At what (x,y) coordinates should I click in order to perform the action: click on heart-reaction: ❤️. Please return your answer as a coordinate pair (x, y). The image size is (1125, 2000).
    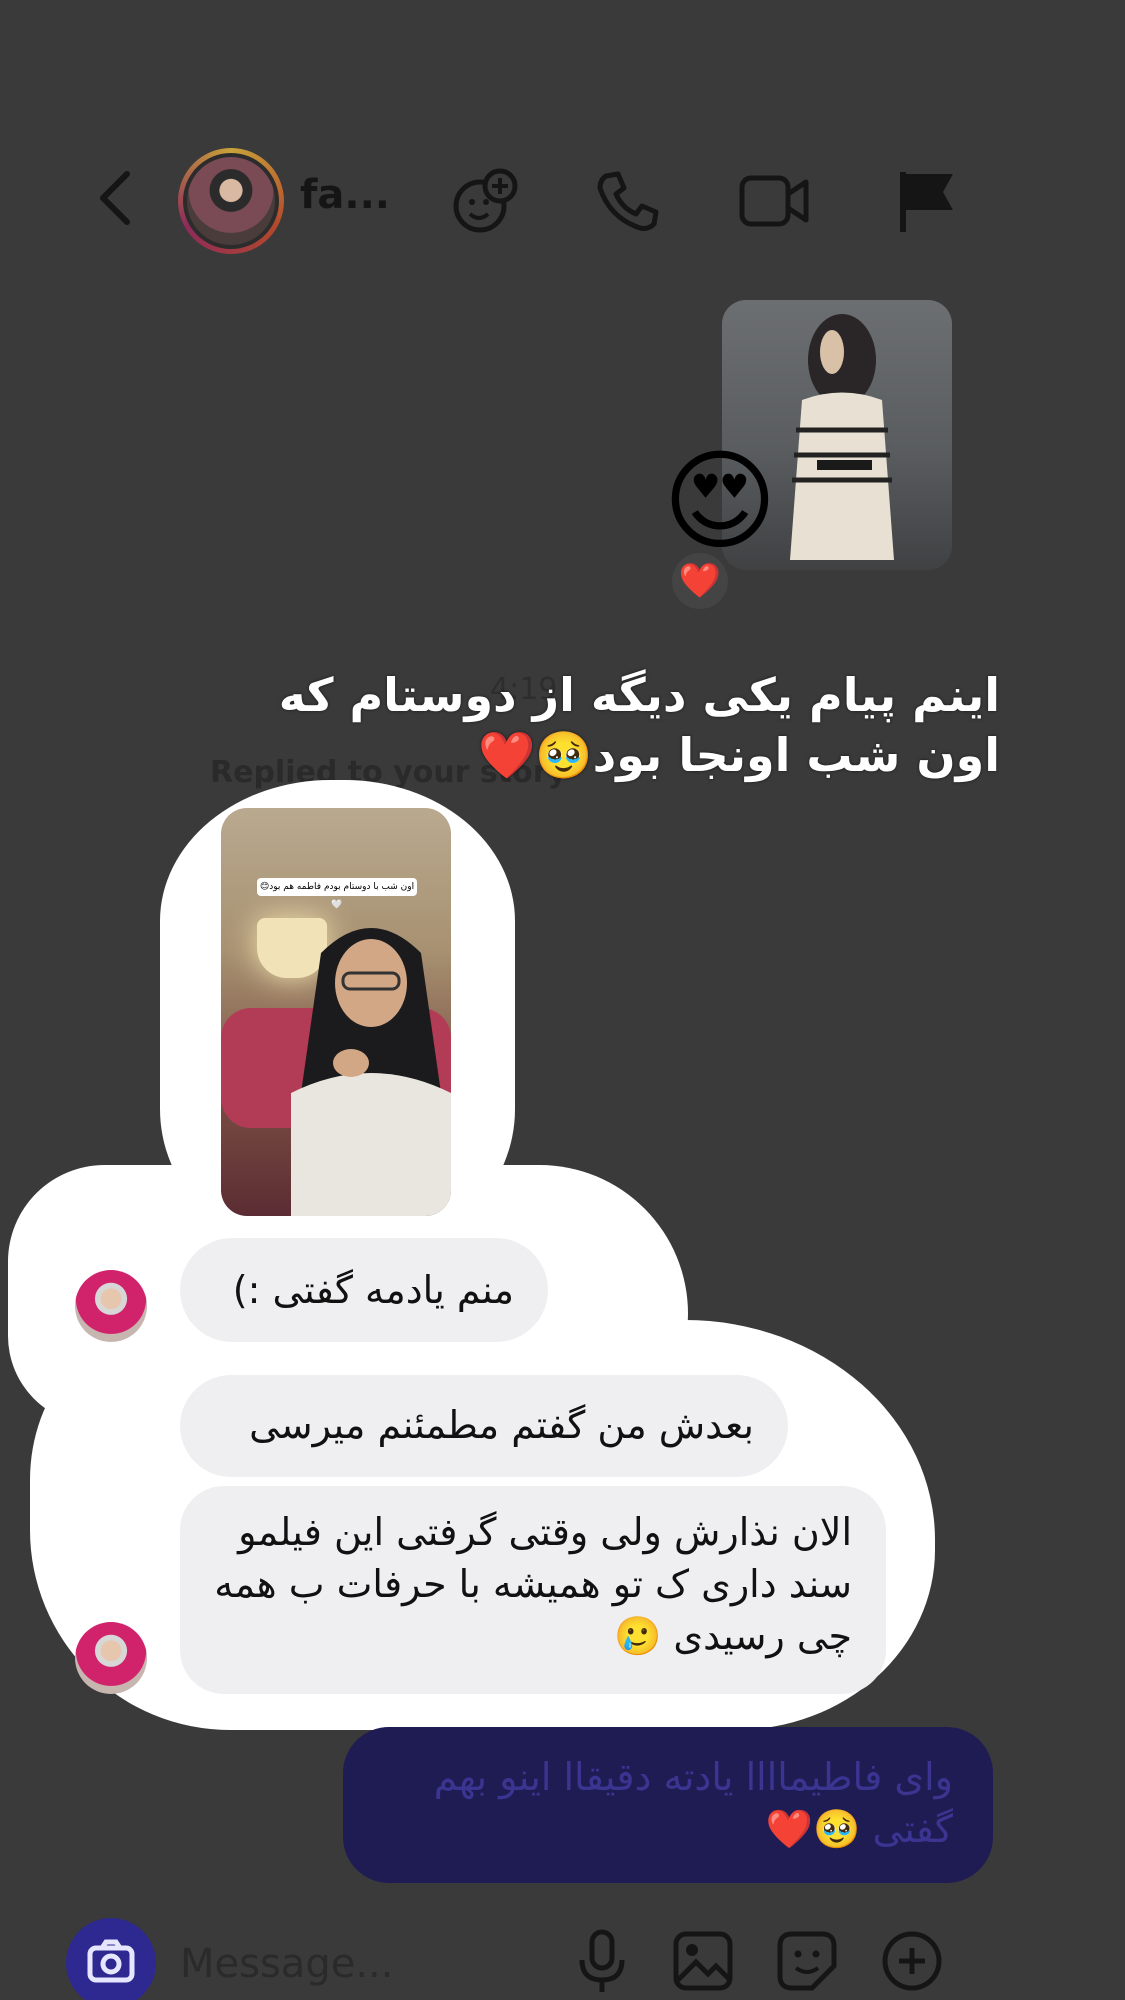
    Looking at the image, I should click on (700, 581).